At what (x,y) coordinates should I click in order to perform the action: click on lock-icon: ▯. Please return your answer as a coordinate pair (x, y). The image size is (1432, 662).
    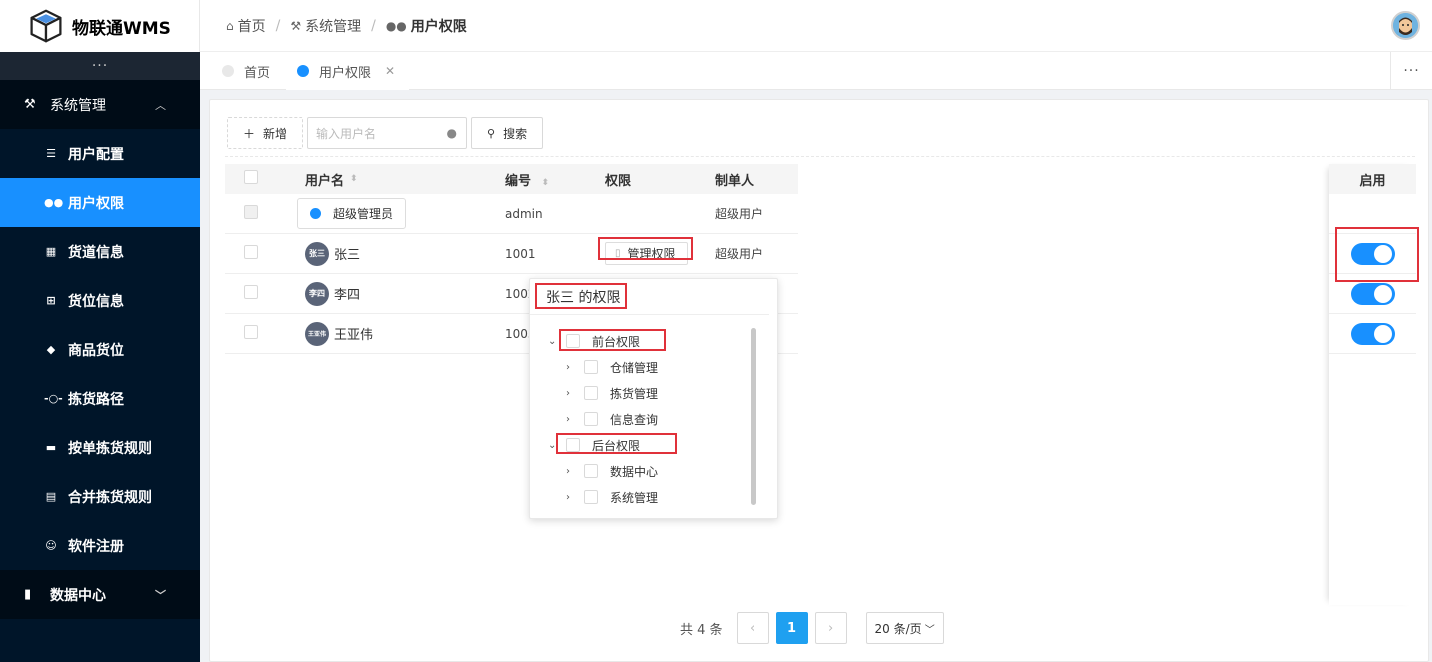
    Looking at the image, I should click on (618, 253).